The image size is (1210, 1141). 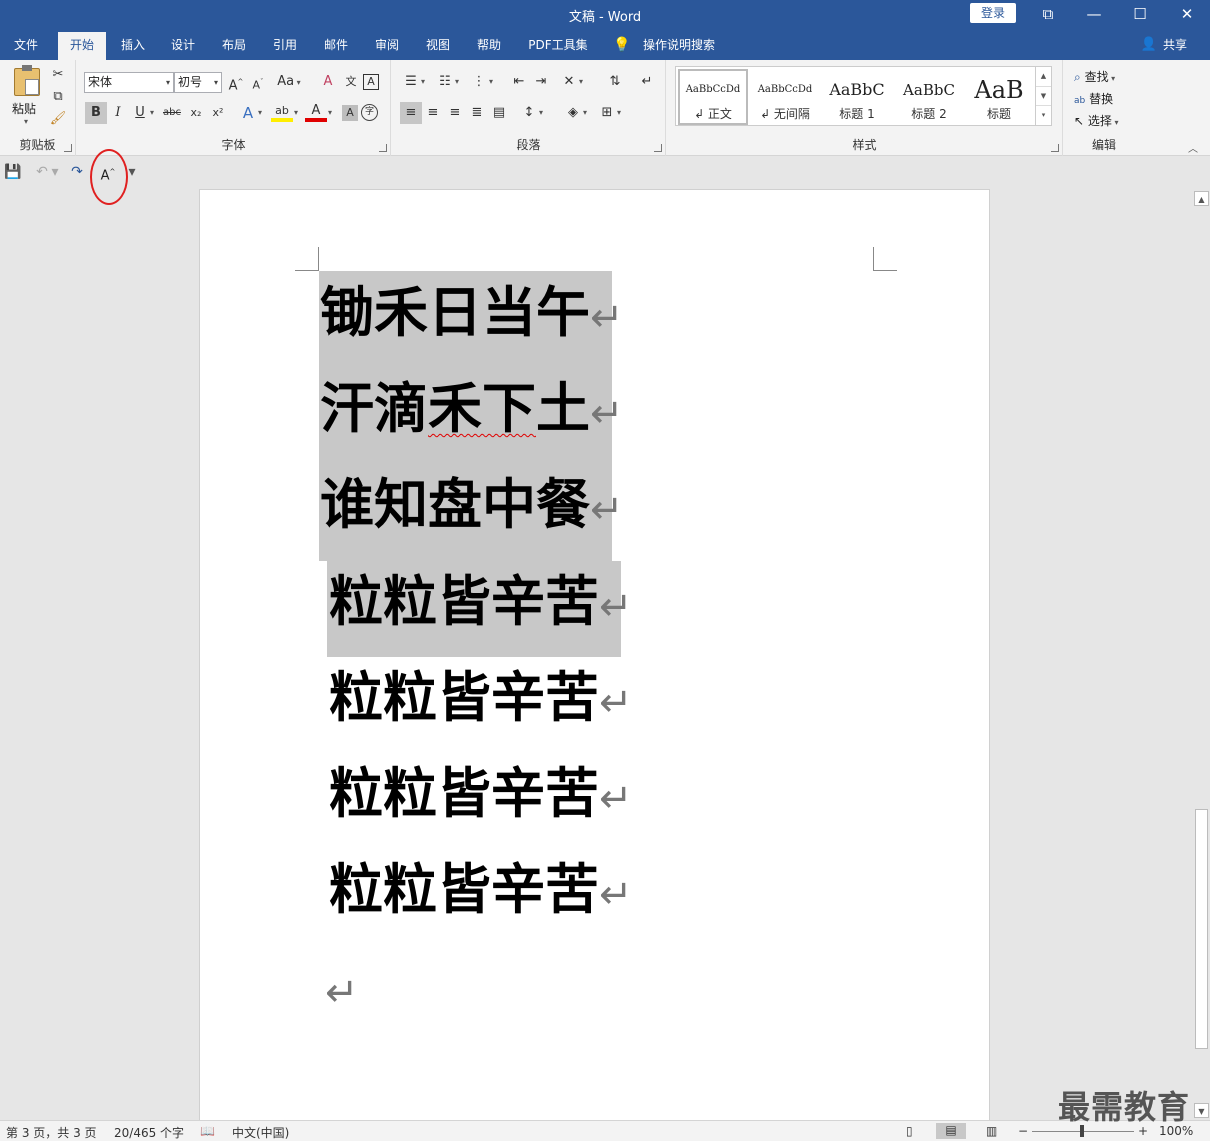 What do you see at coordinates (77, 172) in the screenshot?
I see `redo-icon: ↷` at bounding box center [77, 172].